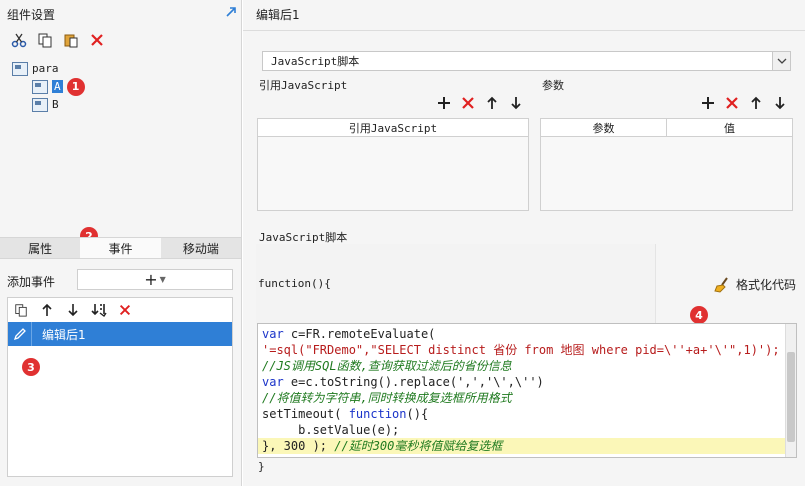 Image resolution: width=805 pixels, height=486 pixels. I want to click on add-event-label: 添加事件, so click(31, 282).